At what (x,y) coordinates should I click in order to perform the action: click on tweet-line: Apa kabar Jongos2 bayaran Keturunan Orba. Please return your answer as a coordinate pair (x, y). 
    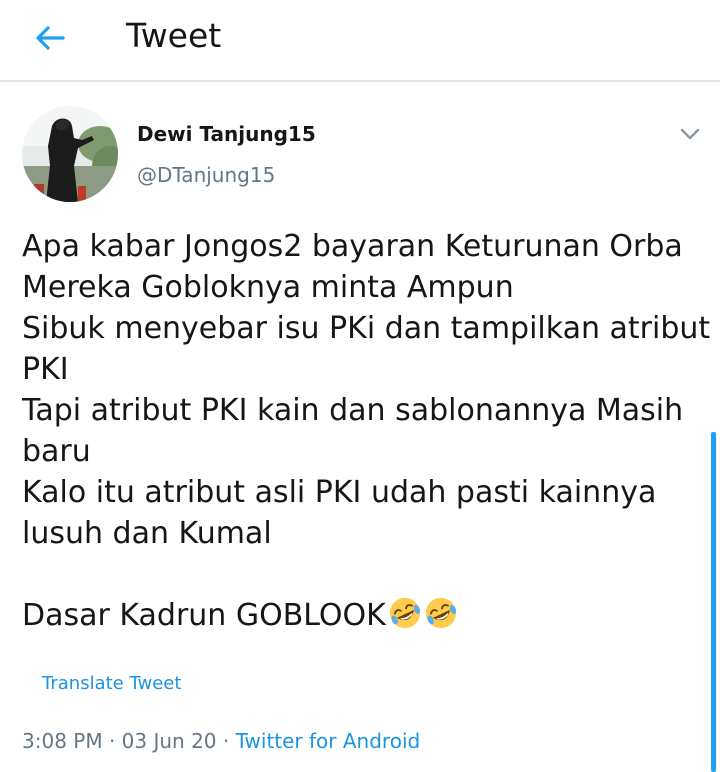
    Looking at the image, I should click on (352, 246).